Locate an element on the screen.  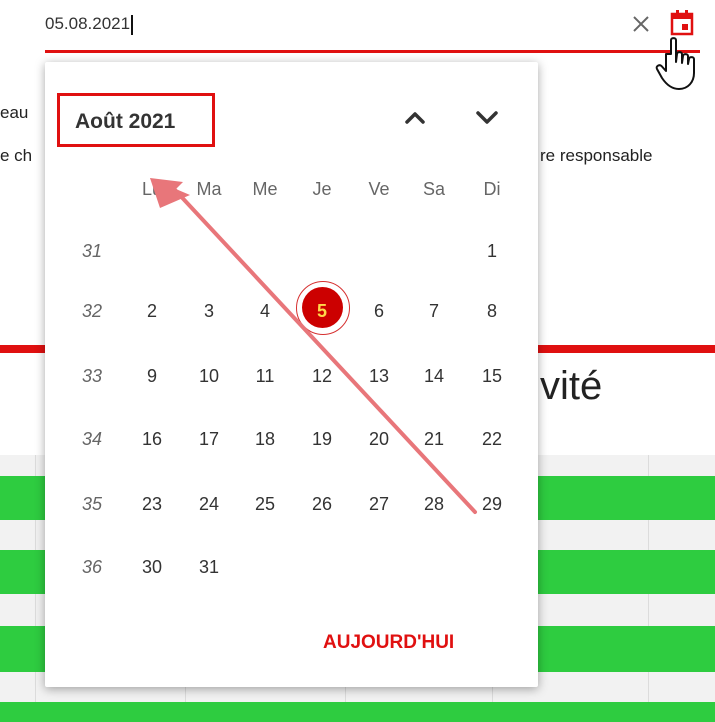
week-number: 35 is located at coordinates (92, 504).